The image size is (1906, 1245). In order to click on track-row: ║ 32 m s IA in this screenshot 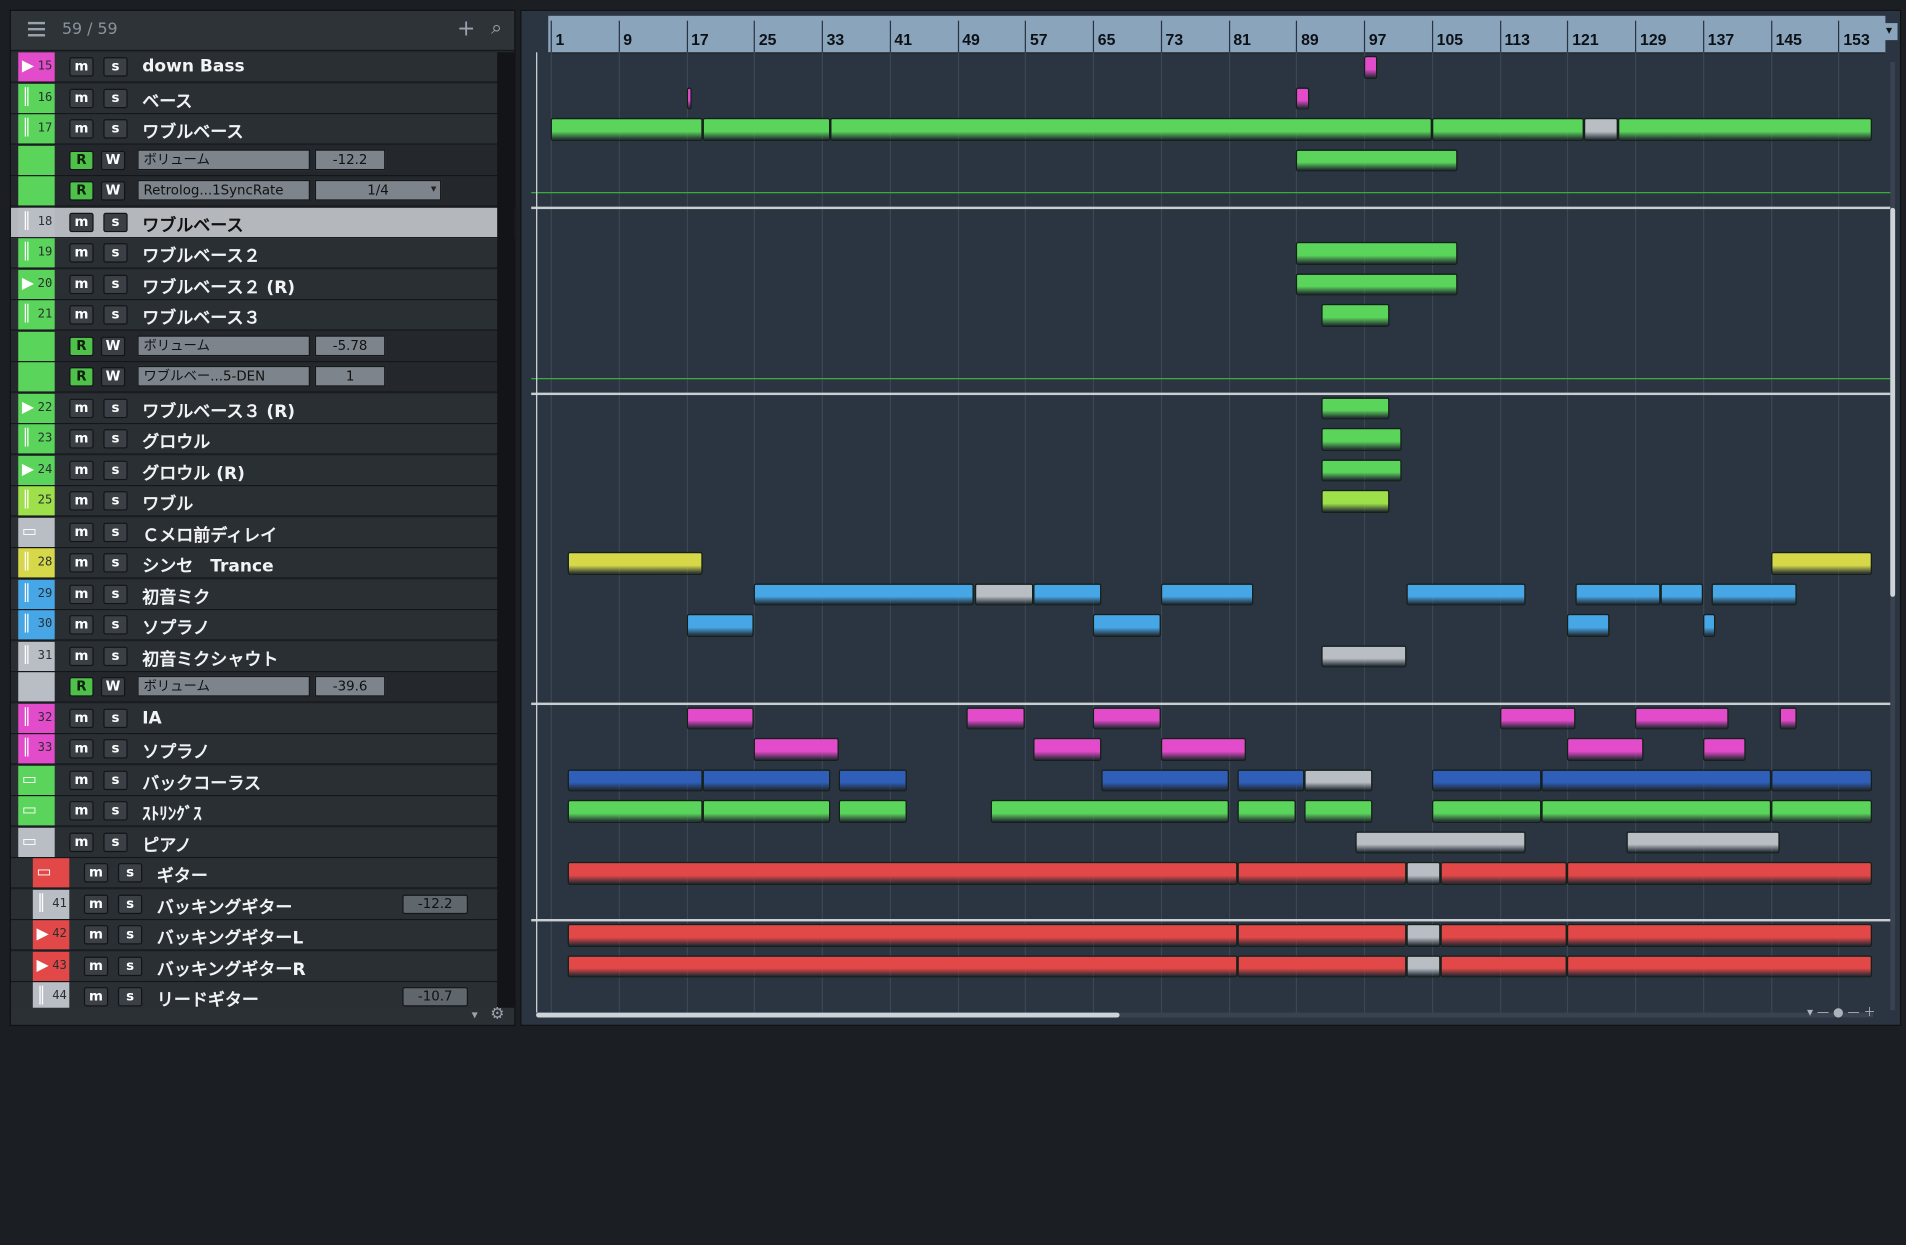, I will do `click(262, 718)`.